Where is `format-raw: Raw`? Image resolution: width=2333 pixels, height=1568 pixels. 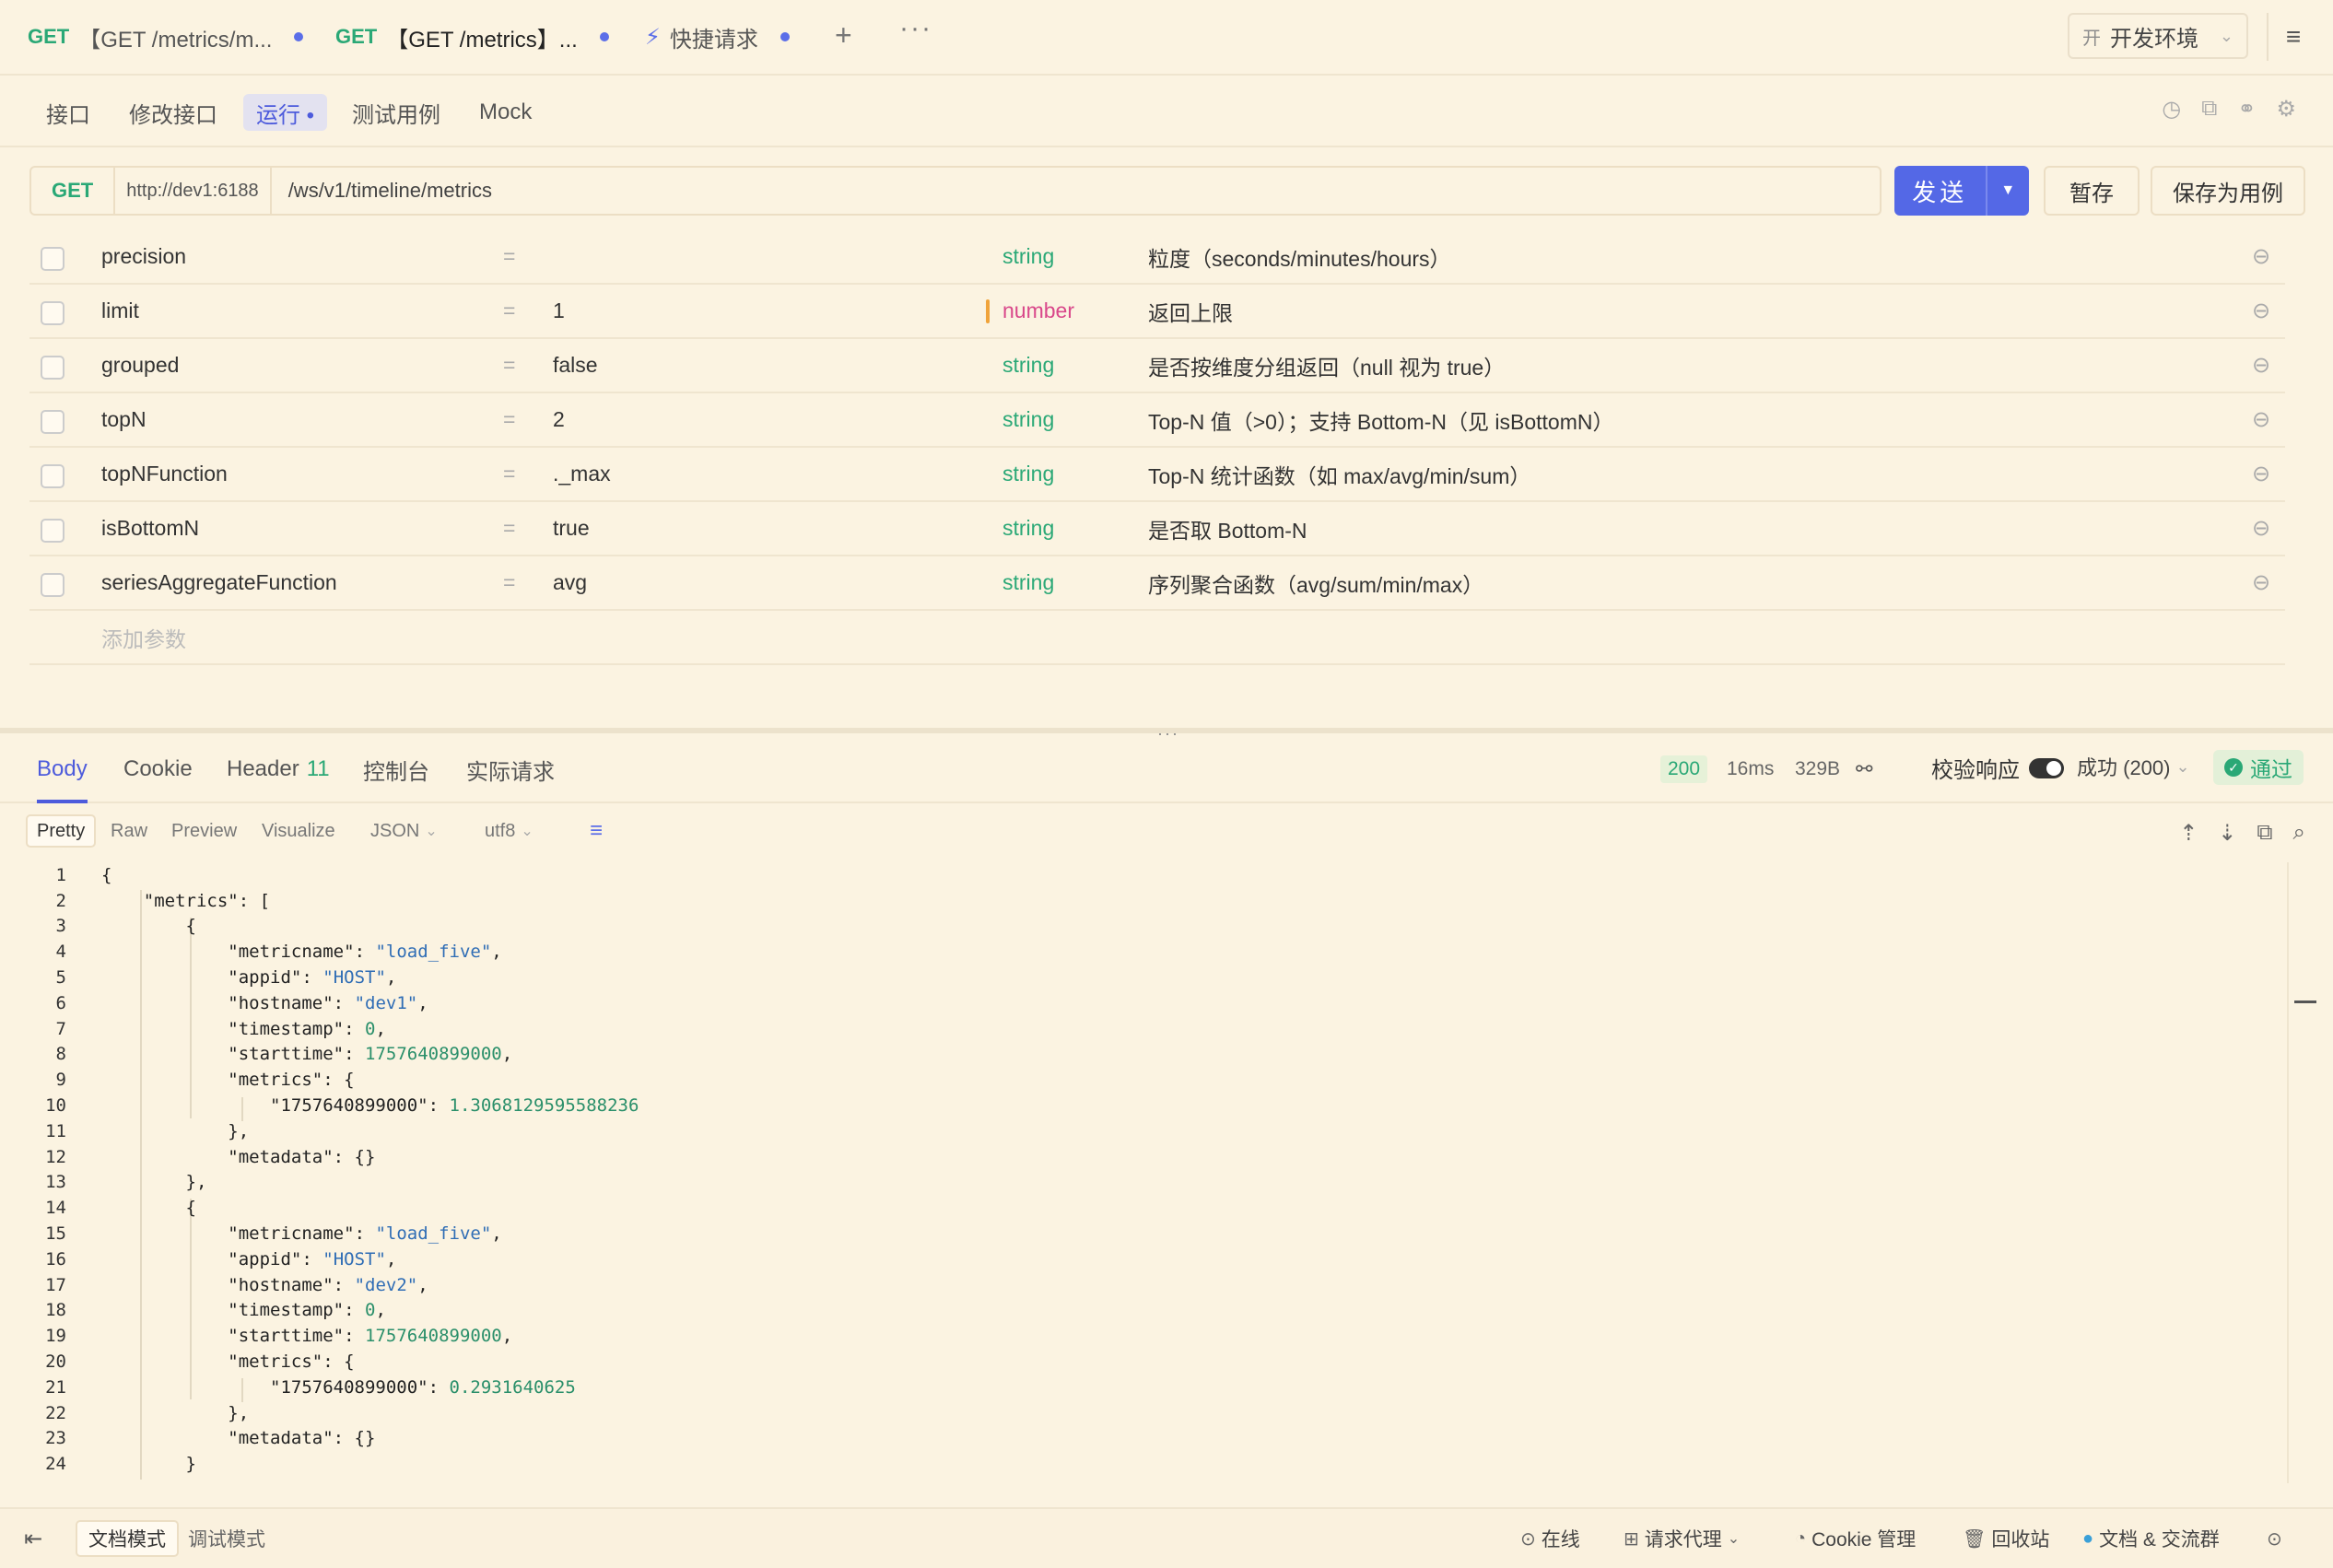 format-raw: Raw is located at coordinates (129, 831).